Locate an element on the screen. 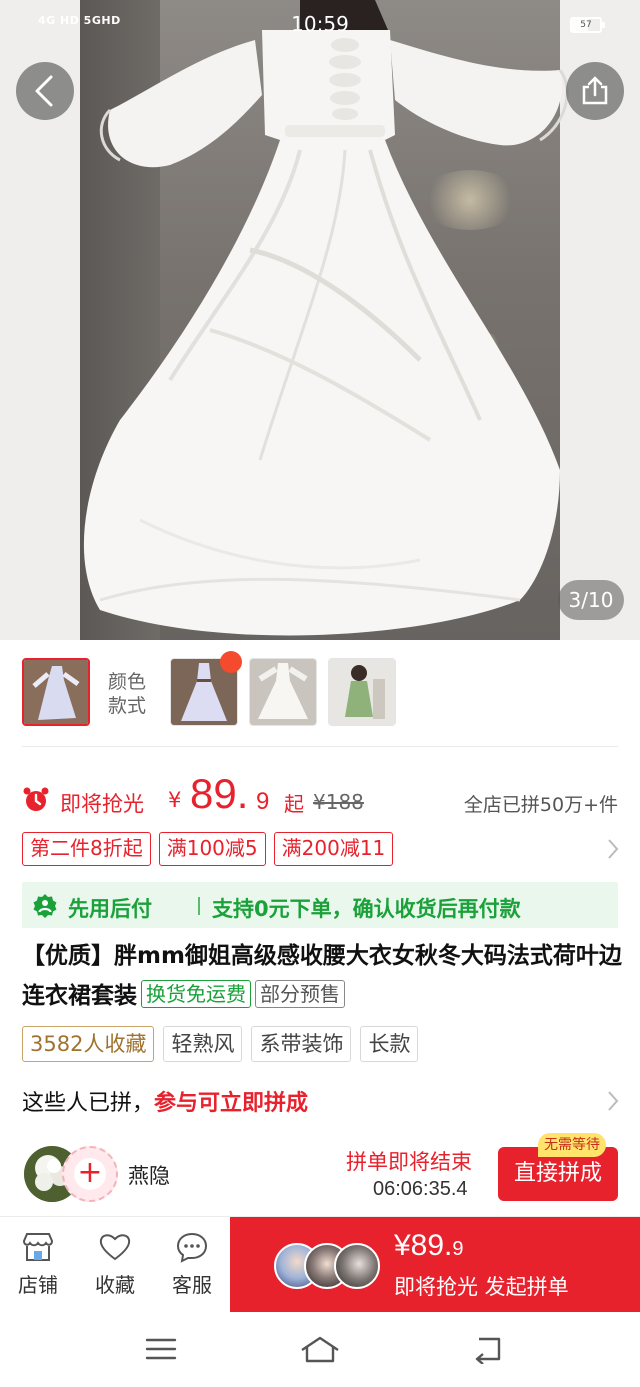 This screenshot has width=640, height=1387. no-wait-badge: 无需等待 is located at coordinates (572, 1145).